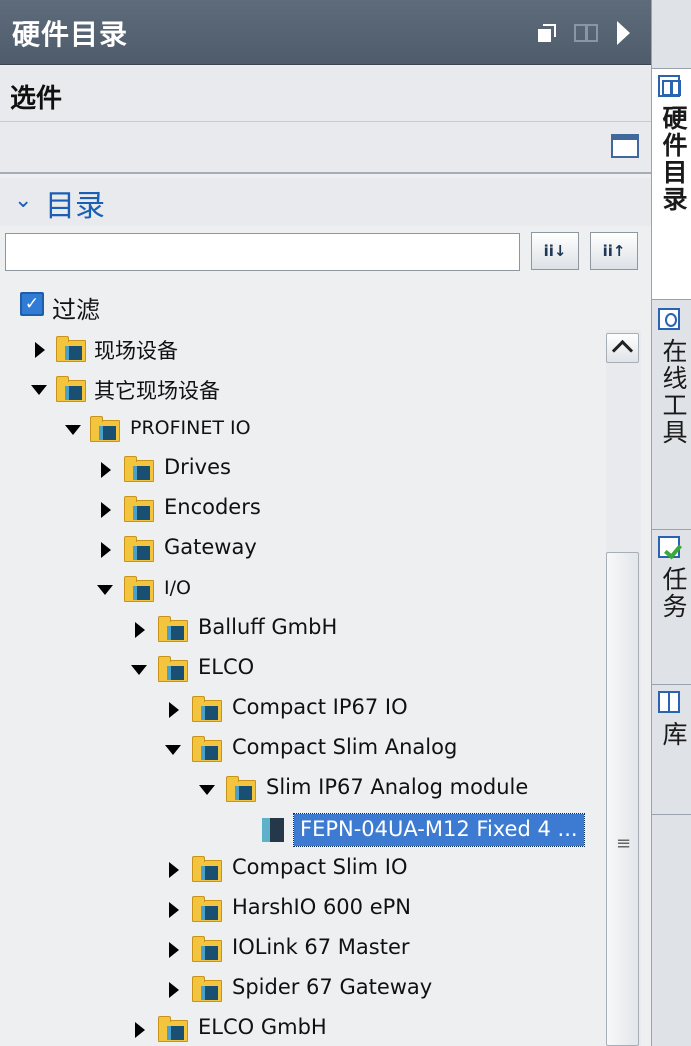 This screenshot has width=691, height=1046. What do you see at coordinates (325, 32) in the screenshot?
I see `panel-title-bar: 硬件目录` at bounding box center [325, 32].